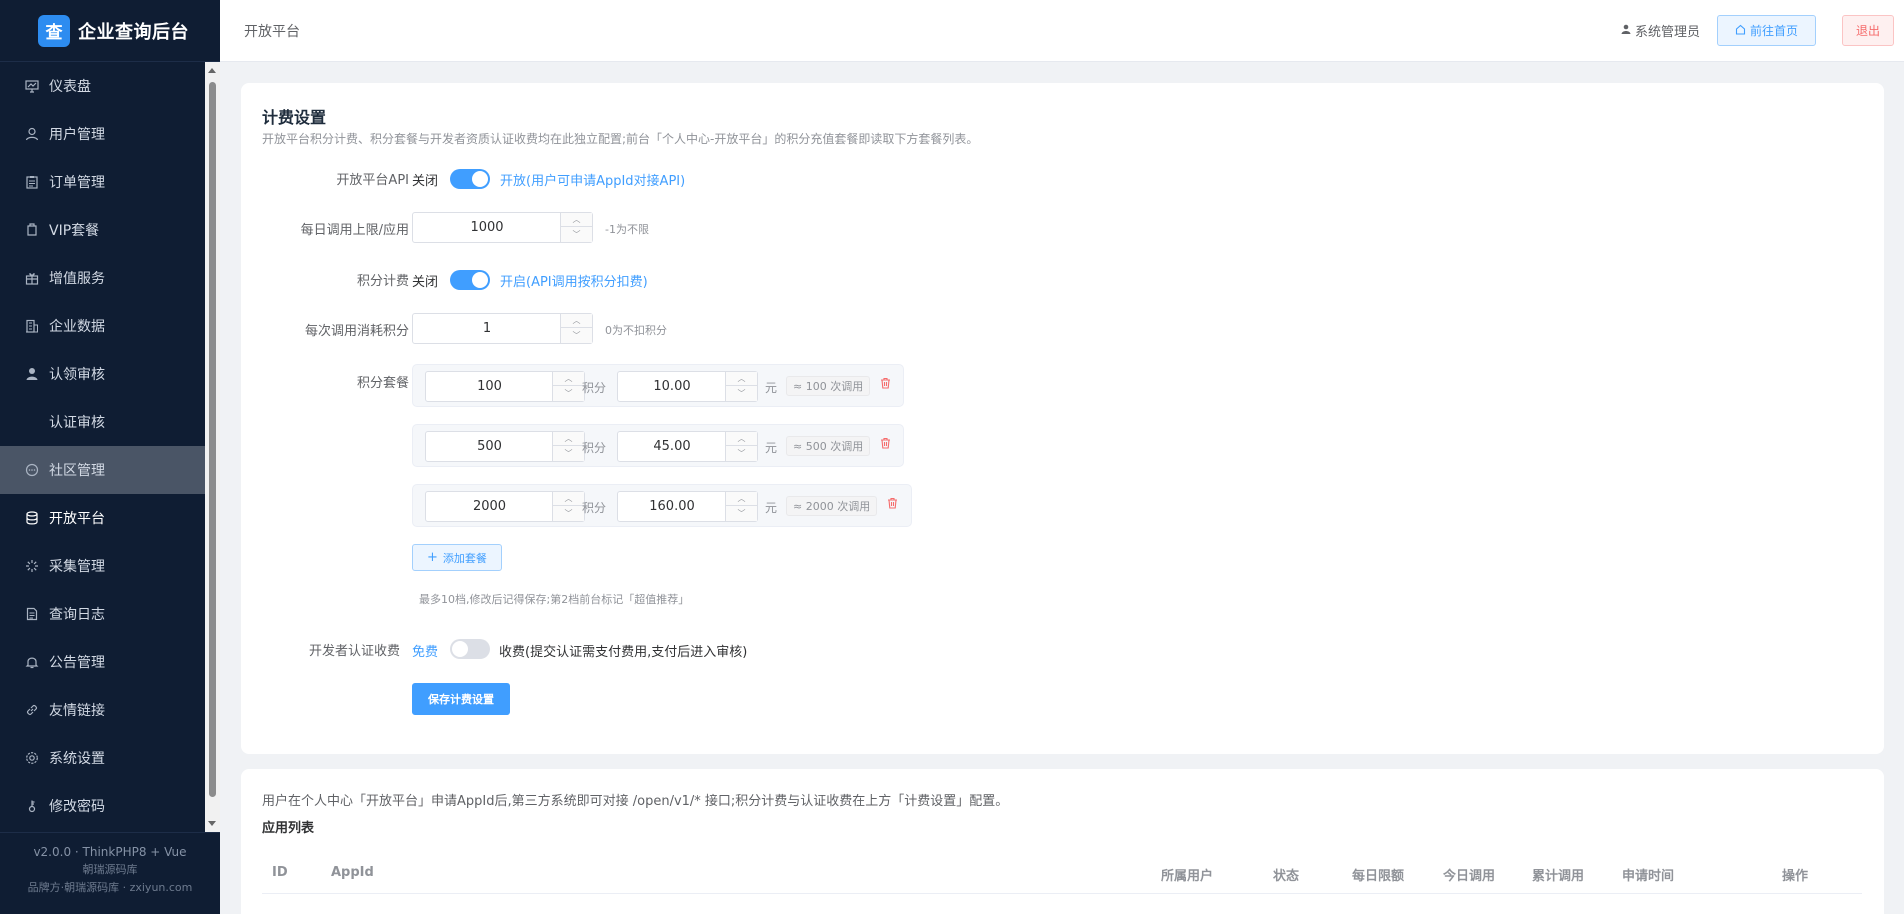 The width and height of the screenshot is (1904, 914). What do you see at coordinates (212, 439) in the screenshot?
I see `scroll-thumb` at bounding box center [212, 439].